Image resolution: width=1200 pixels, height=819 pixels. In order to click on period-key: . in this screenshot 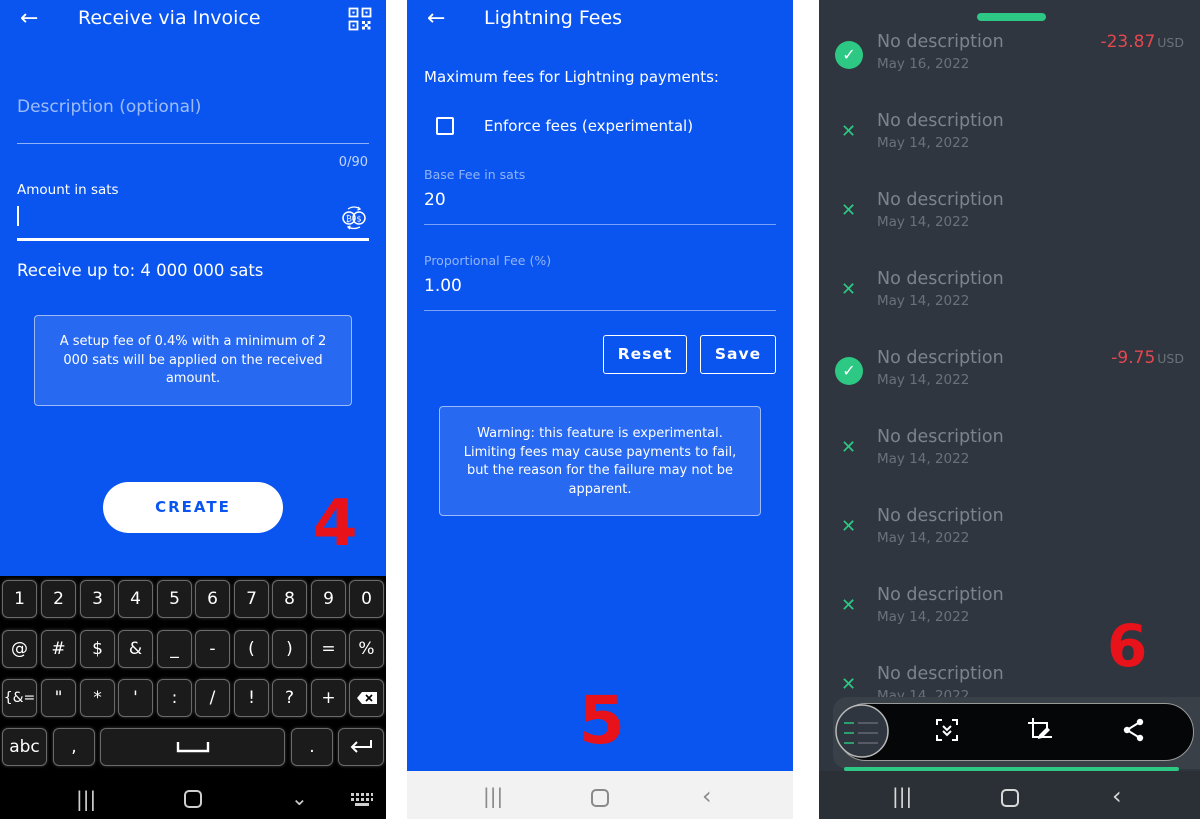, I will do `click(312, 747)`.